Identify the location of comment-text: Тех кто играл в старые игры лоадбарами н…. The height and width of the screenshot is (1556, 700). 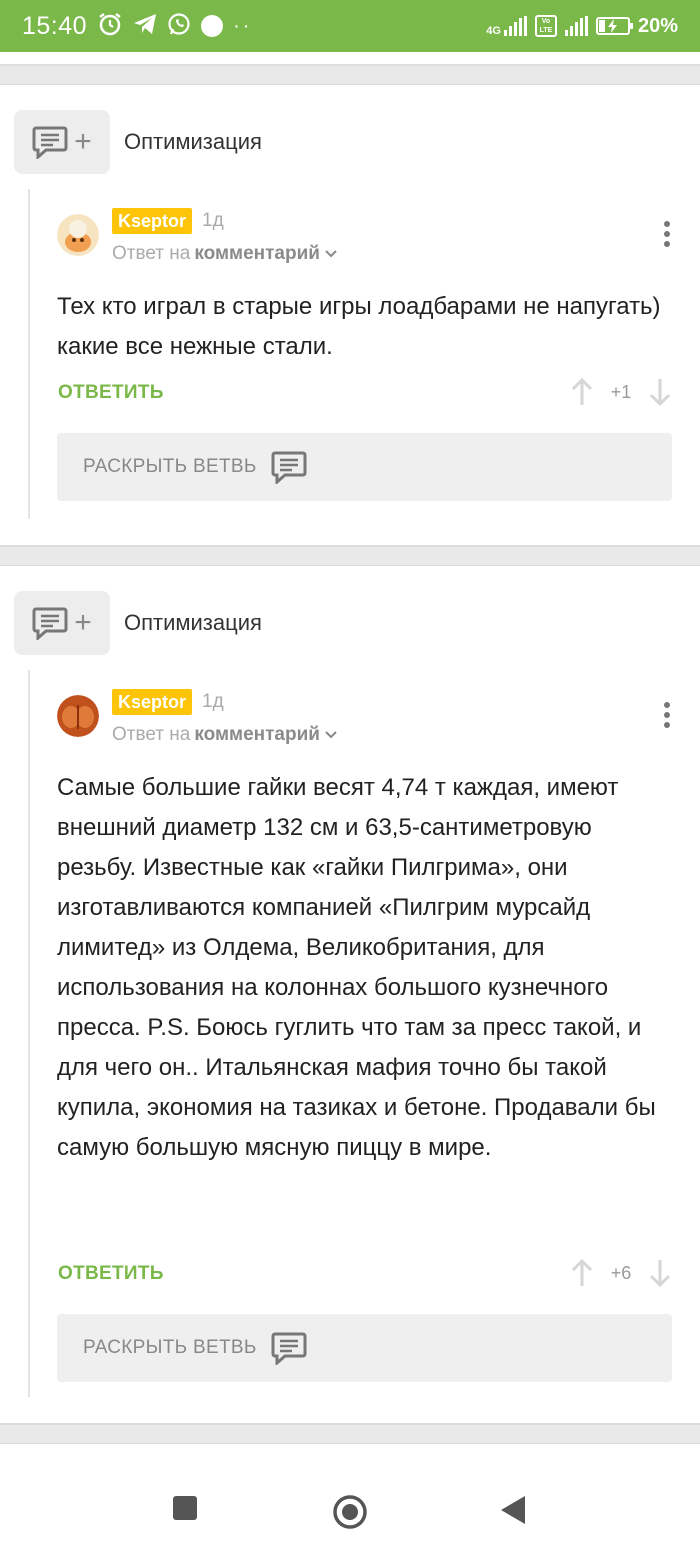
(359, 326).